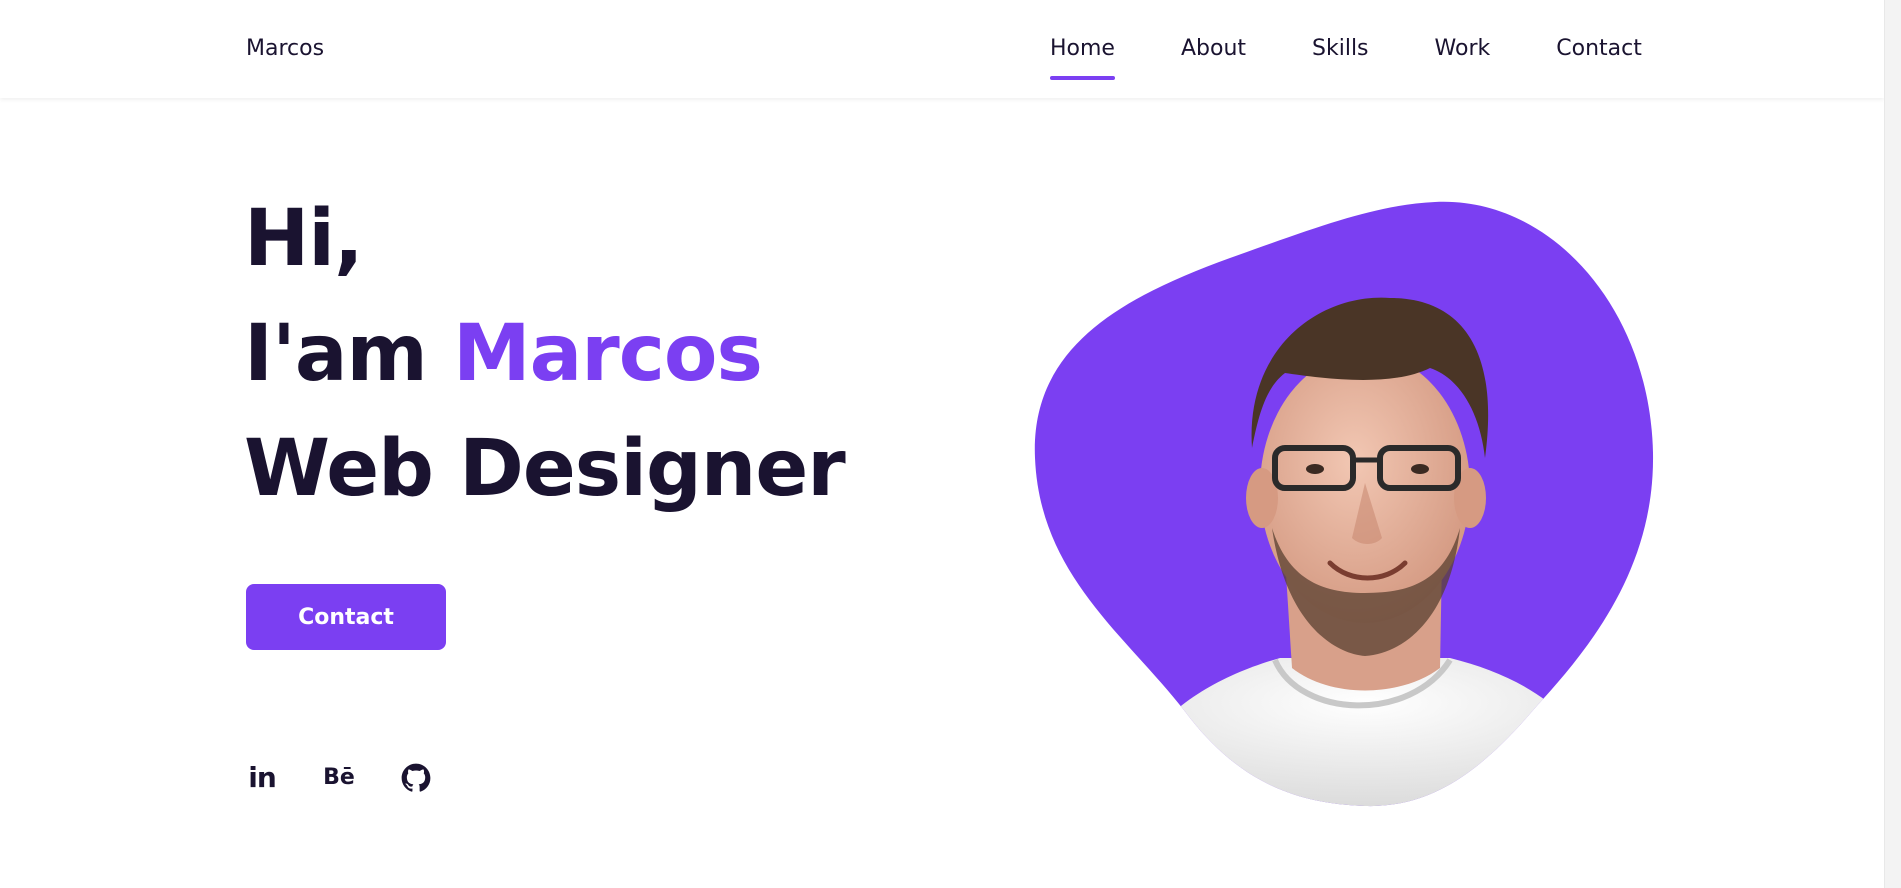 The width and height of the screenshot is (1901, 888). I want to click on behance-link: Bē, so click(339, 778).